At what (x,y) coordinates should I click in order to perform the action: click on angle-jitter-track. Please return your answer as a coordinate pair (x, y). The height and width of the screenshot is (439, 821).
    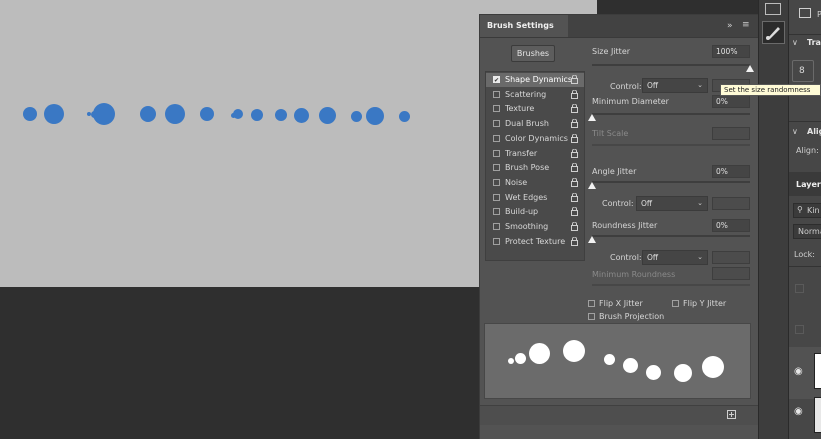
    Looking at the image, I should click on (671, 182).